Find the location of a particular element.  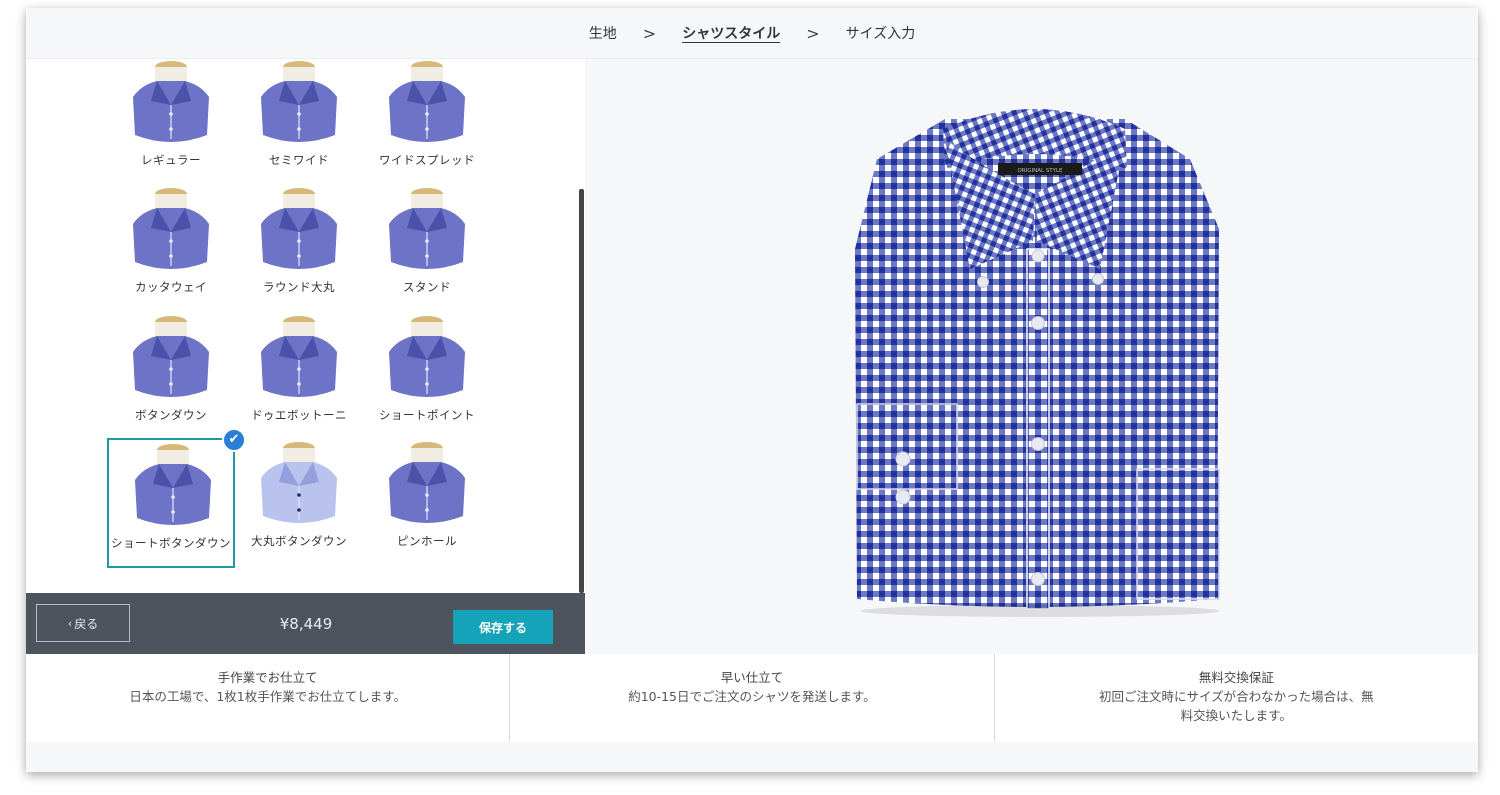

collar-label: ラウンド大丸 is located at coordinates (299, 287).